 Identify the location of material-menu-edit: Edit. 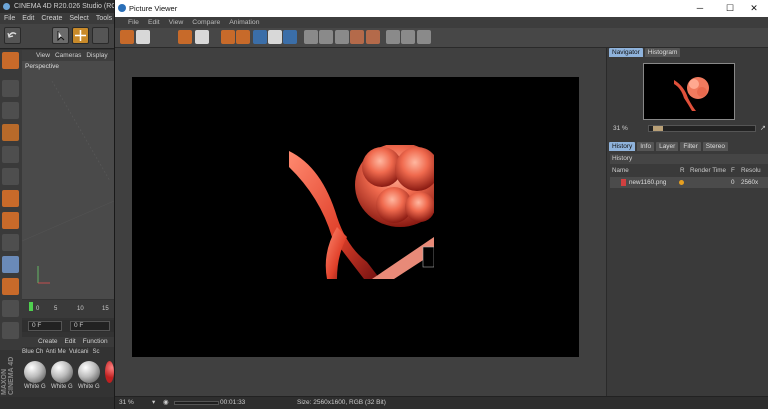
(70, 342).